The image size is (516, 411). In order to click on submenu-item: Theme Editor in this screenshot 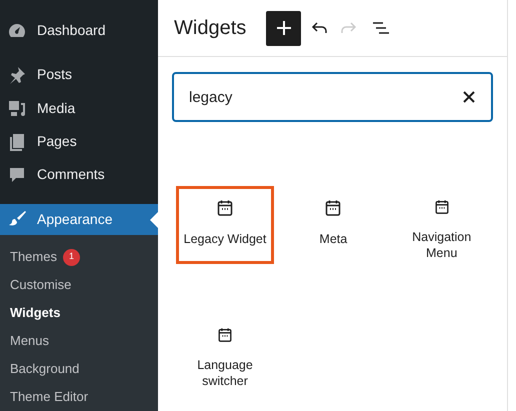, I will do `click(79, 397)`.